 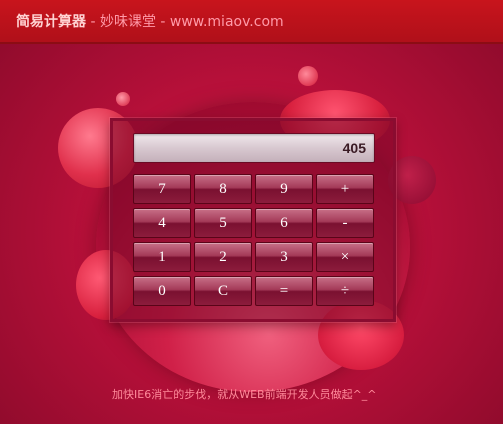 What do you see at coordinates (308, 76) in the screenshot?
I see `background-bubble-small` at bounding box center [308, 76].